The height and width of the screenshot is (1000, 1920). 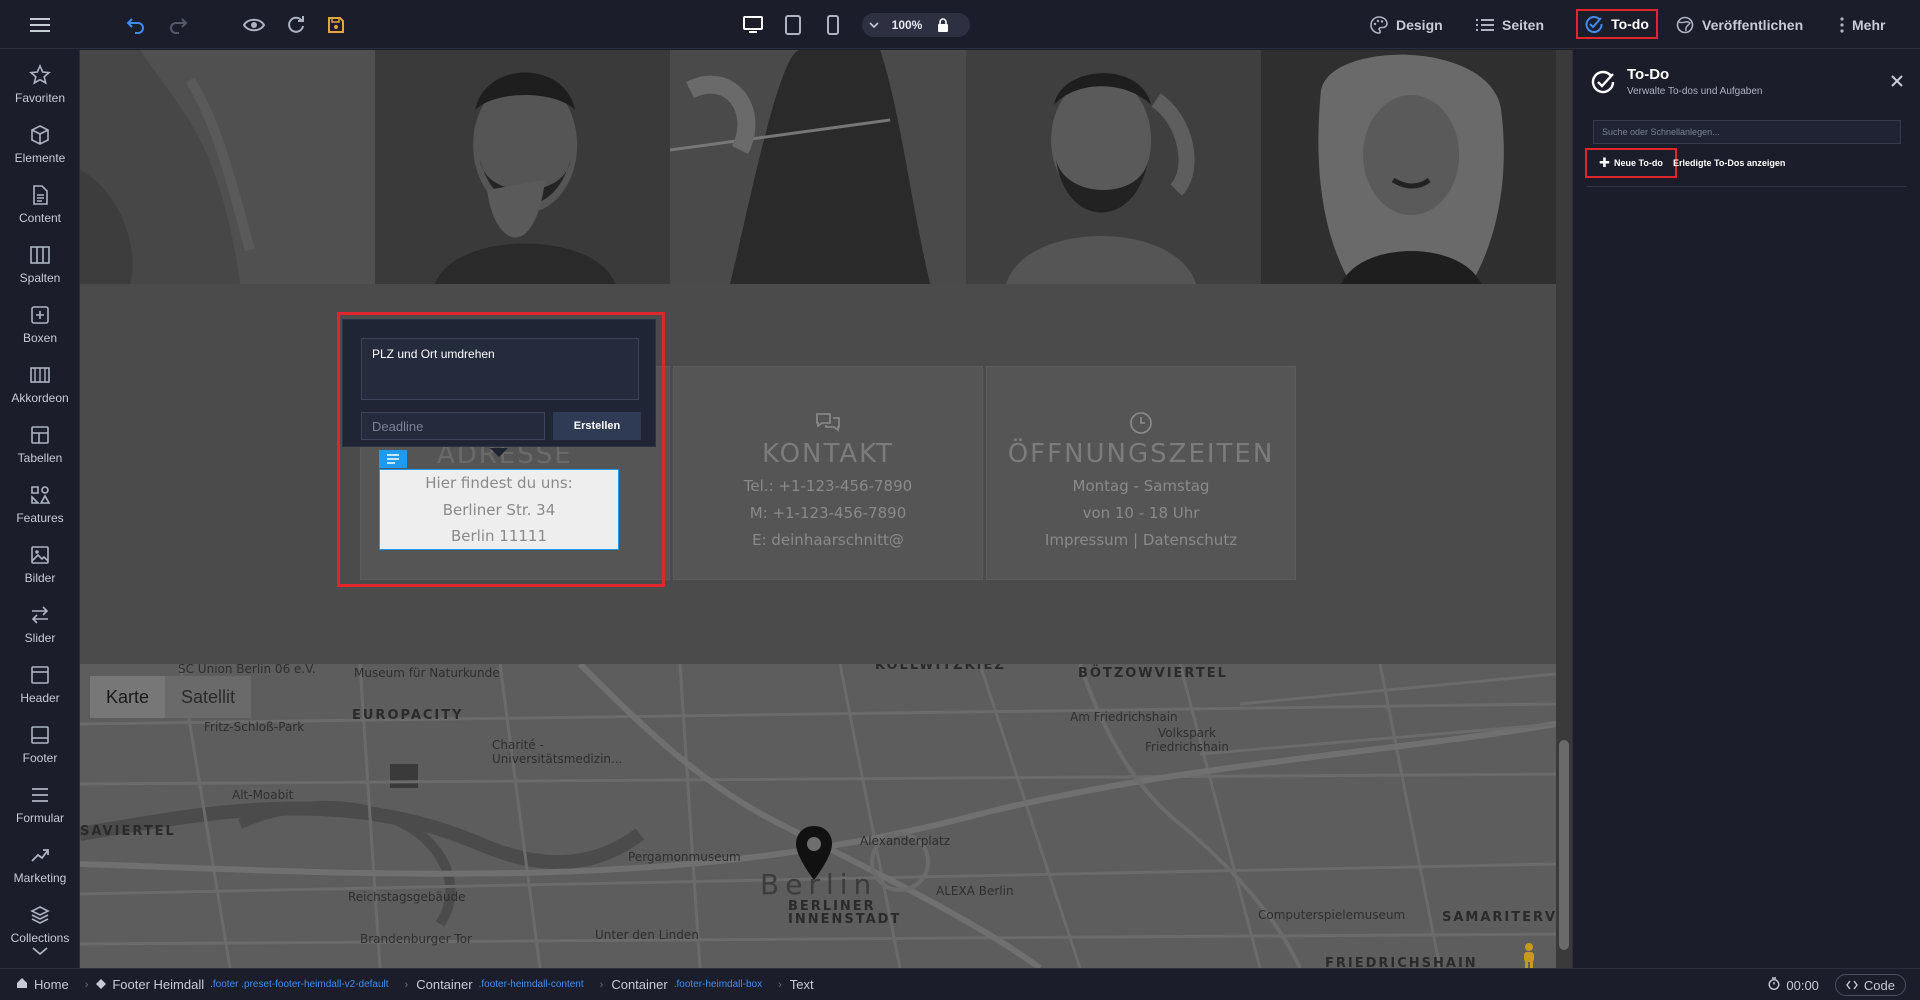 What do you see at coordinates (940, 668) in the screenshot?
I see `map-label: KOLLWITZKIEZ` at bounding box center [940, 668].